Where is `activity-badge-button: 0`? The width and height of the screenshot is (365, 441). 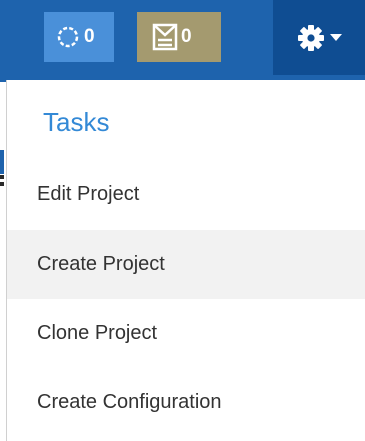 activity-badge-button: 0 is located at coordinates (79, 37).